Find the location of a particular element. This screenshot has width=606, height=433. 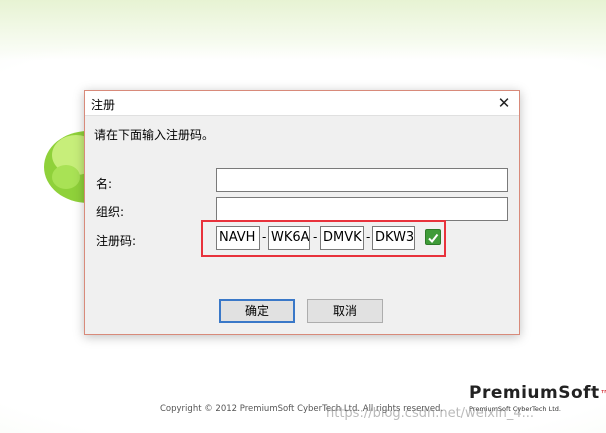

registration-code-label: 注册码: is located at coordinates (116, 241).